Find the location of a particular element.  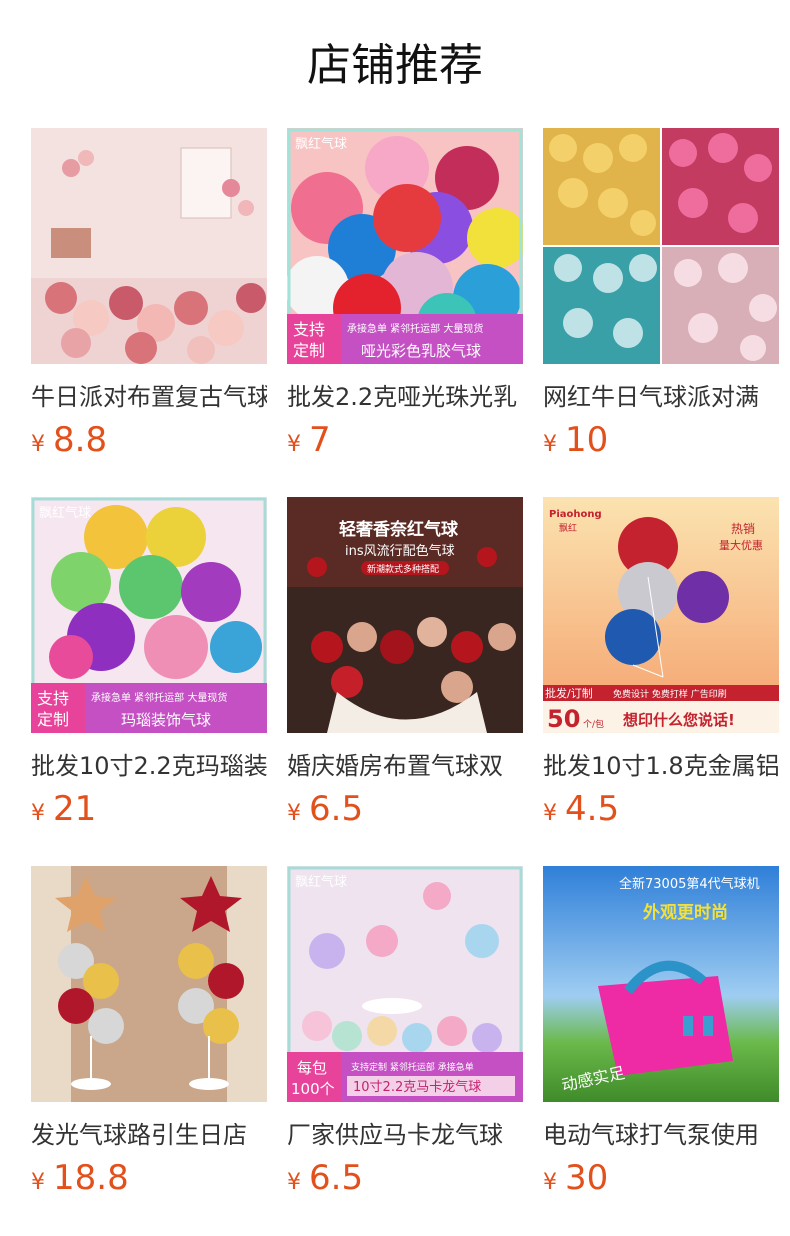

price-value: 10 is located at coordinates (587, 440).